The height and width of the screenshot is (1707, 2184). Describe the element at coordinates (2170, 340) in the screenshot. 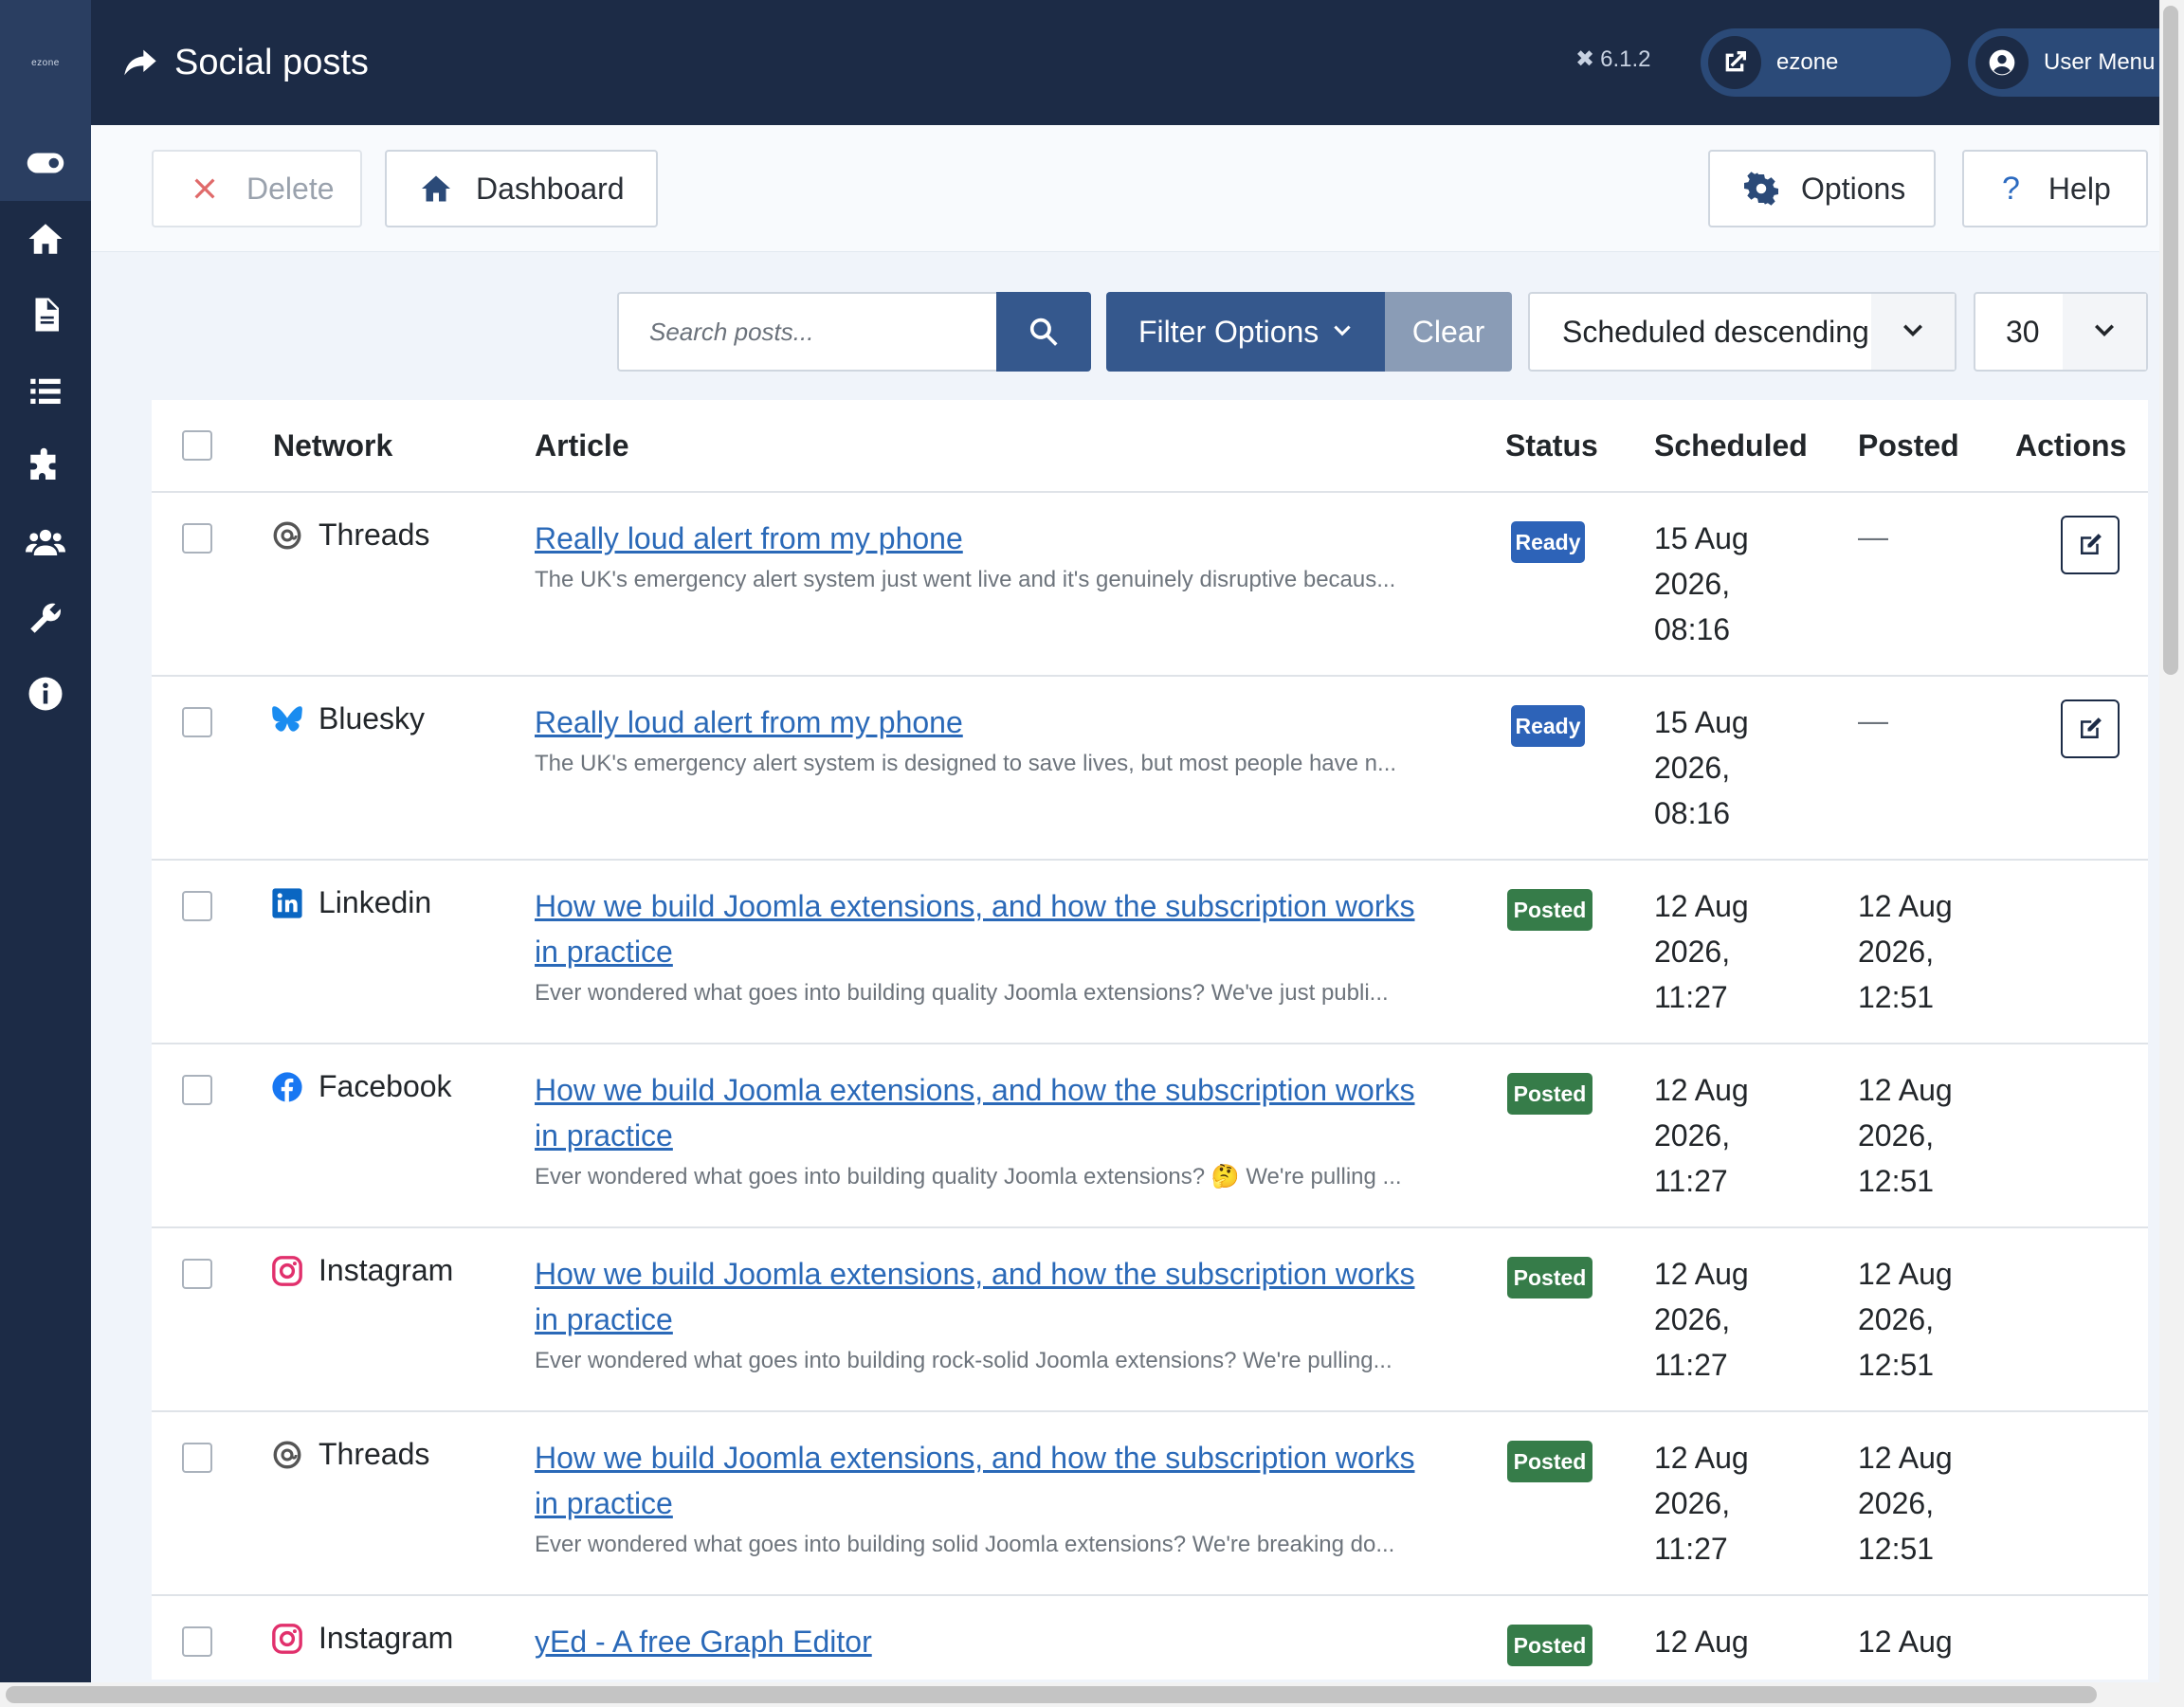

I see `vertical-scrollbar-thumb` at that location.